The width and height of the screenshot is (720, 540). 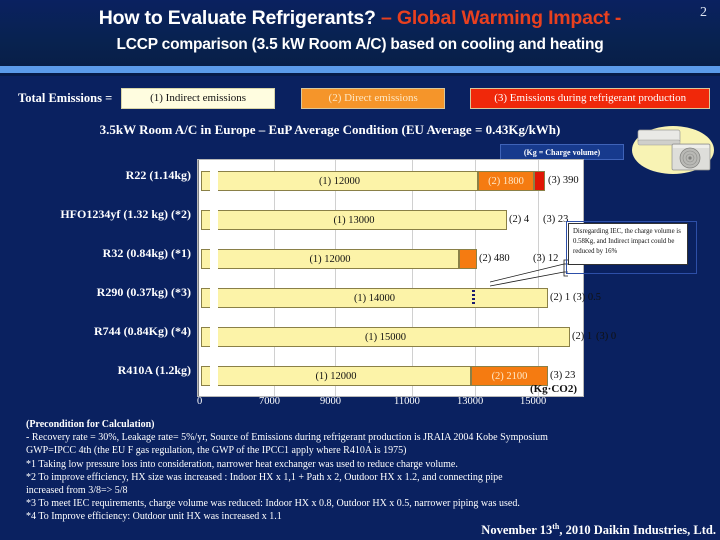 I want to click on bar-outside-label-production: (3) 0, so click(x=606, y=336).